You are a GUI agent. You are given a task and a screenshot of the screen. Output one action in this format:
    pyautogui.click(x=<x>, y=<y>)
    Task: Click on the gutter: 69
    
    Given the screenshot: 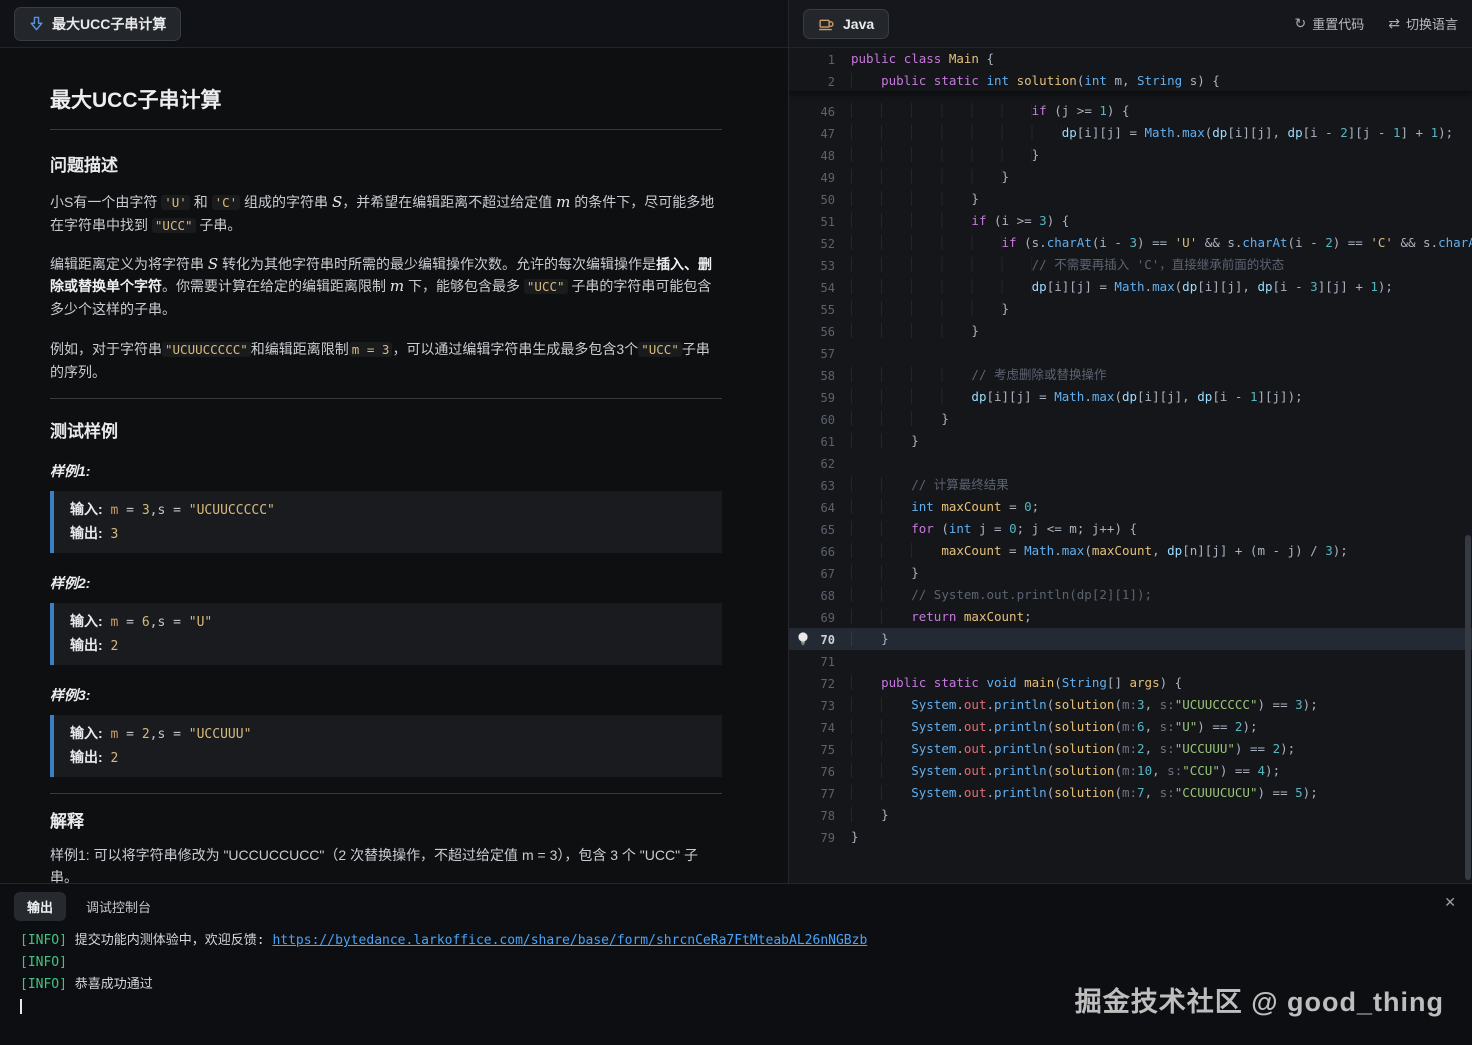 What is the action you would take?
    pyautogui.click(x=827, y=618)
    